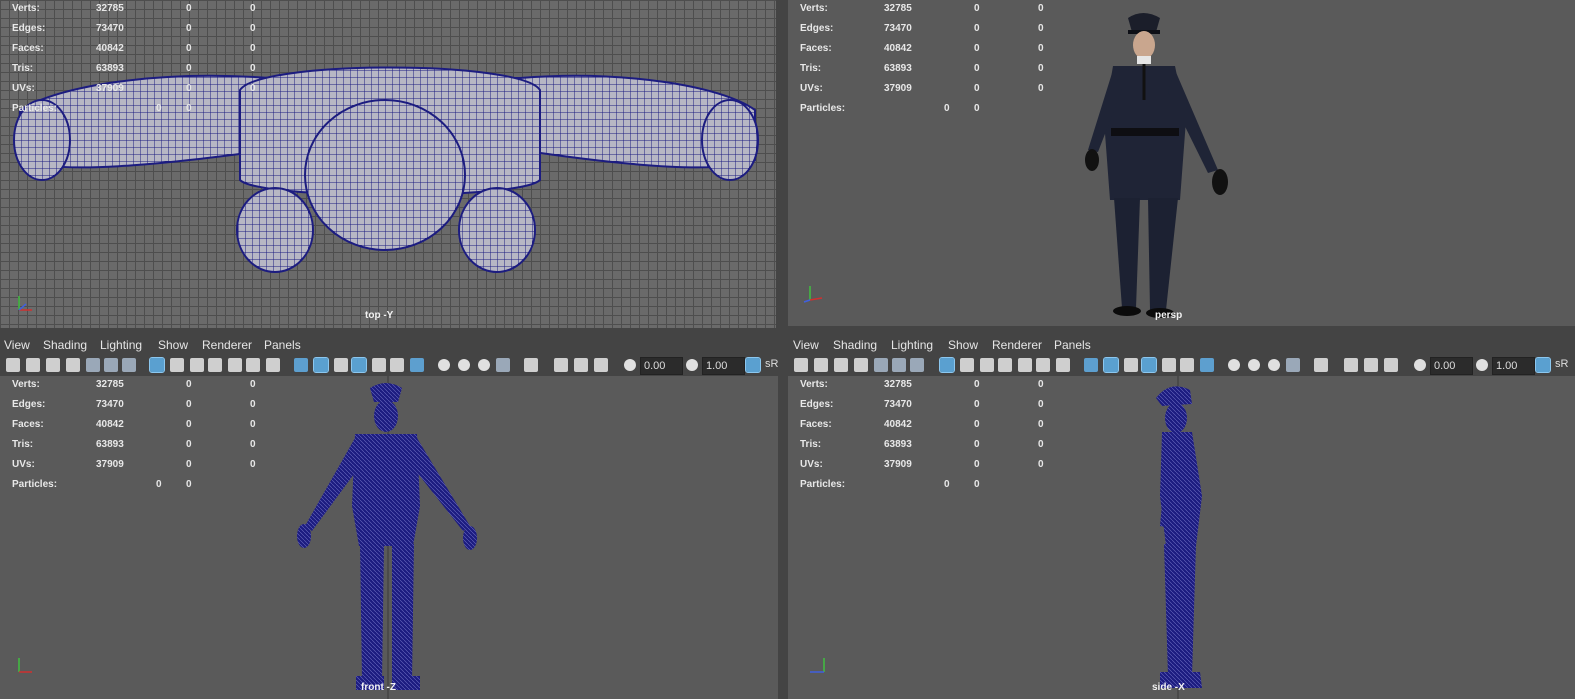  What do you see at coordinates (147, 429) in the screenshot?
I see `hud-row-faces: Faces: 40842 0 0` at bounding box center [147, 429].